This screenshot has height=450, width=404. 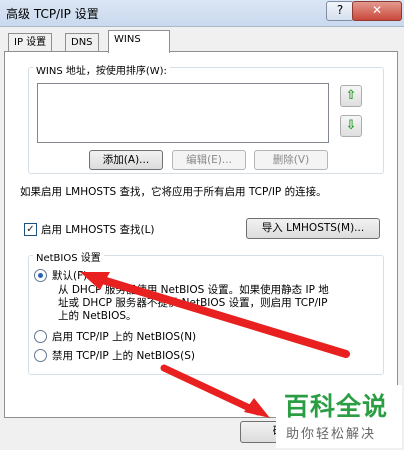 I want to click on watermark-subtitle: 助你轻松解决, so click(x=331, y=434).